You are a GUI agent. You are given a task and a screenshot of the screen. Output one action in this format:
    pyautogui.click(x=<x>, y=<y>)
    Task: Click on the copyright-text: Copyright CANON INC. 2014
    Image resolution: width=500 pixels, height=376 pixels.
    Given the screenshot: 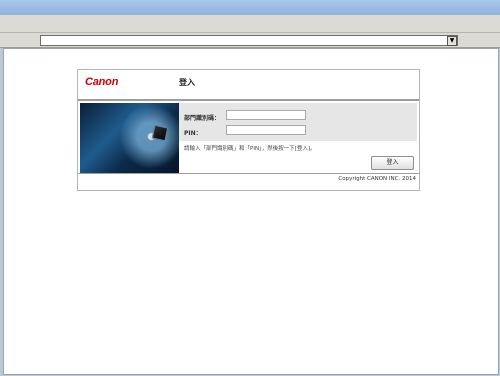 What is the action you would take?
    pyautogui.click(x=377, y=179)
    